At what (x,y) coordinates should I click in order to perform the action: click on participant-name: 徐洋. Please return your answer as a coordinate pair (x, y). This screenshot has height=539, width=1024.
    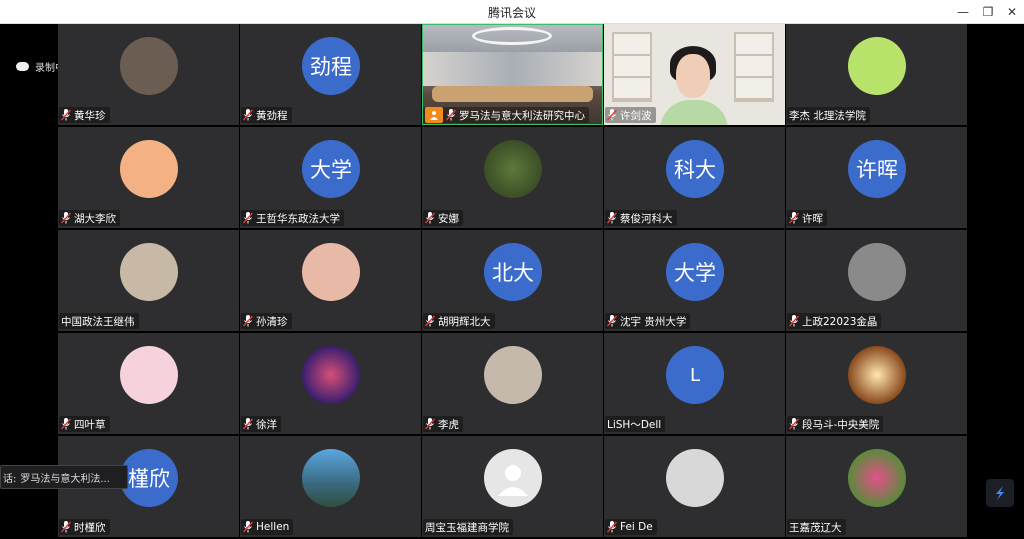
    Looking at the image, I should click on (266, 424).